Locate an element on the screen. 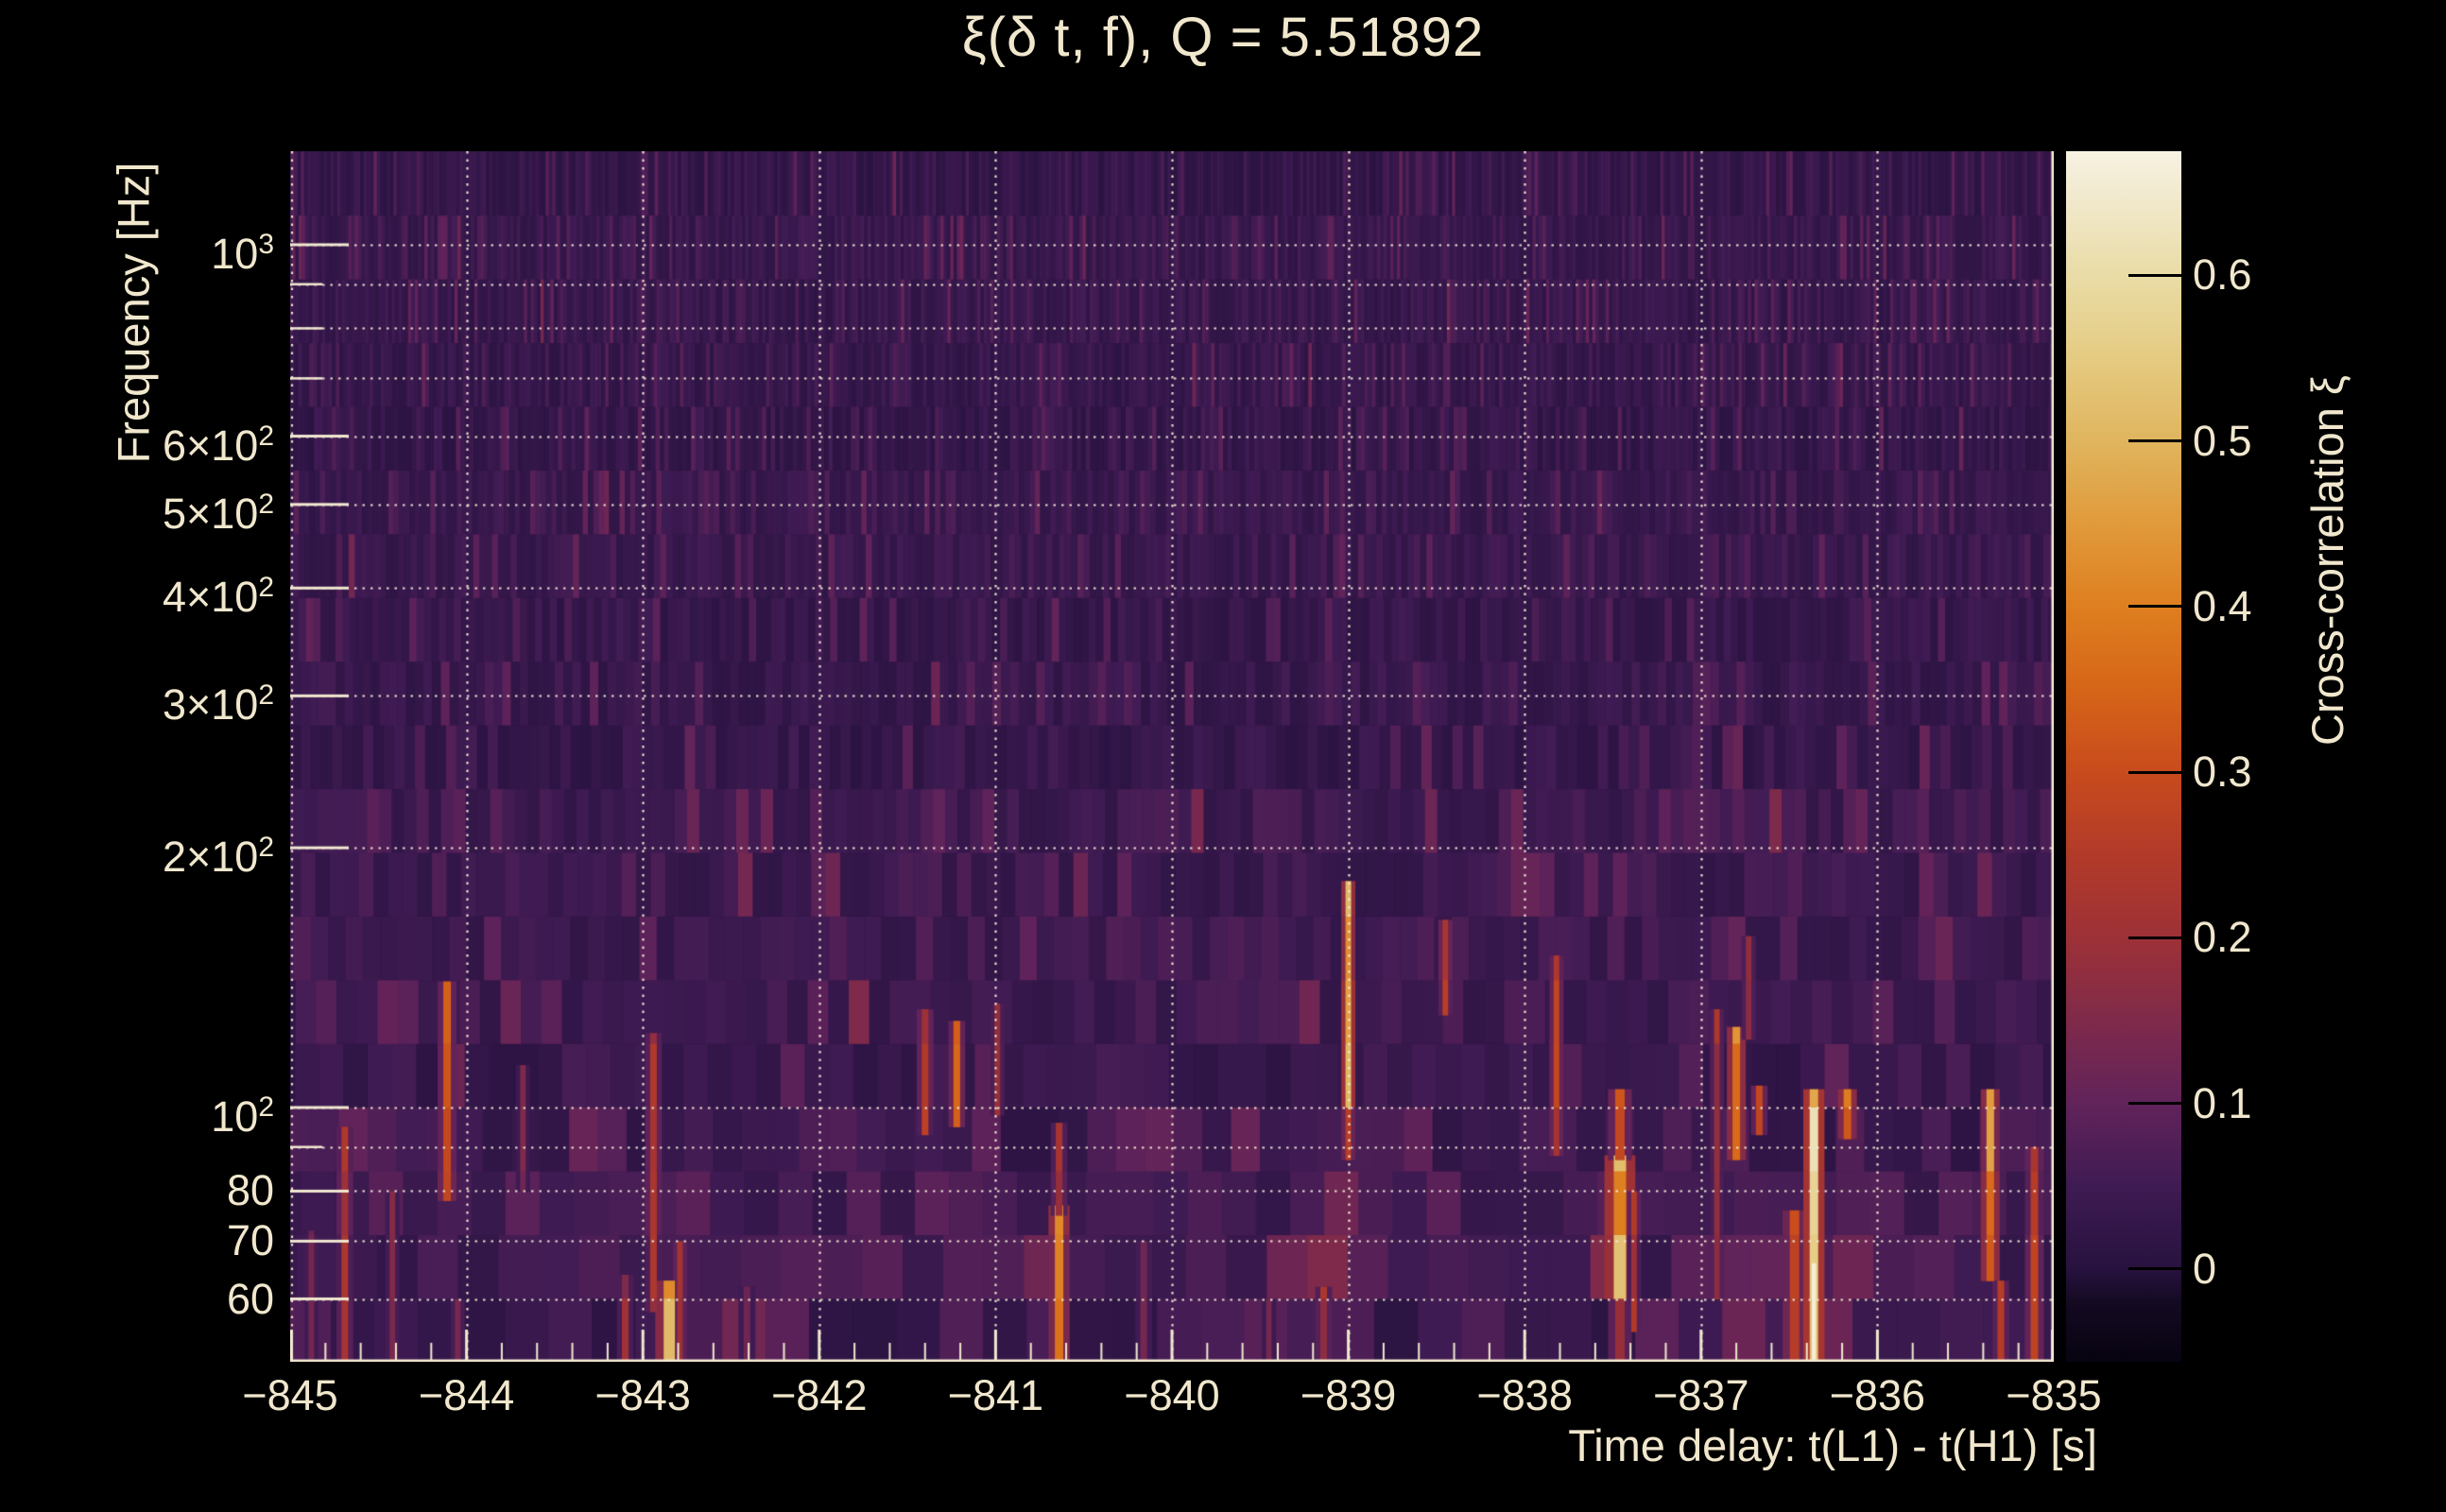 This screenshot has height=1512, width=2446. y-tick-label: 70 is located at coordinates (250, 1240).